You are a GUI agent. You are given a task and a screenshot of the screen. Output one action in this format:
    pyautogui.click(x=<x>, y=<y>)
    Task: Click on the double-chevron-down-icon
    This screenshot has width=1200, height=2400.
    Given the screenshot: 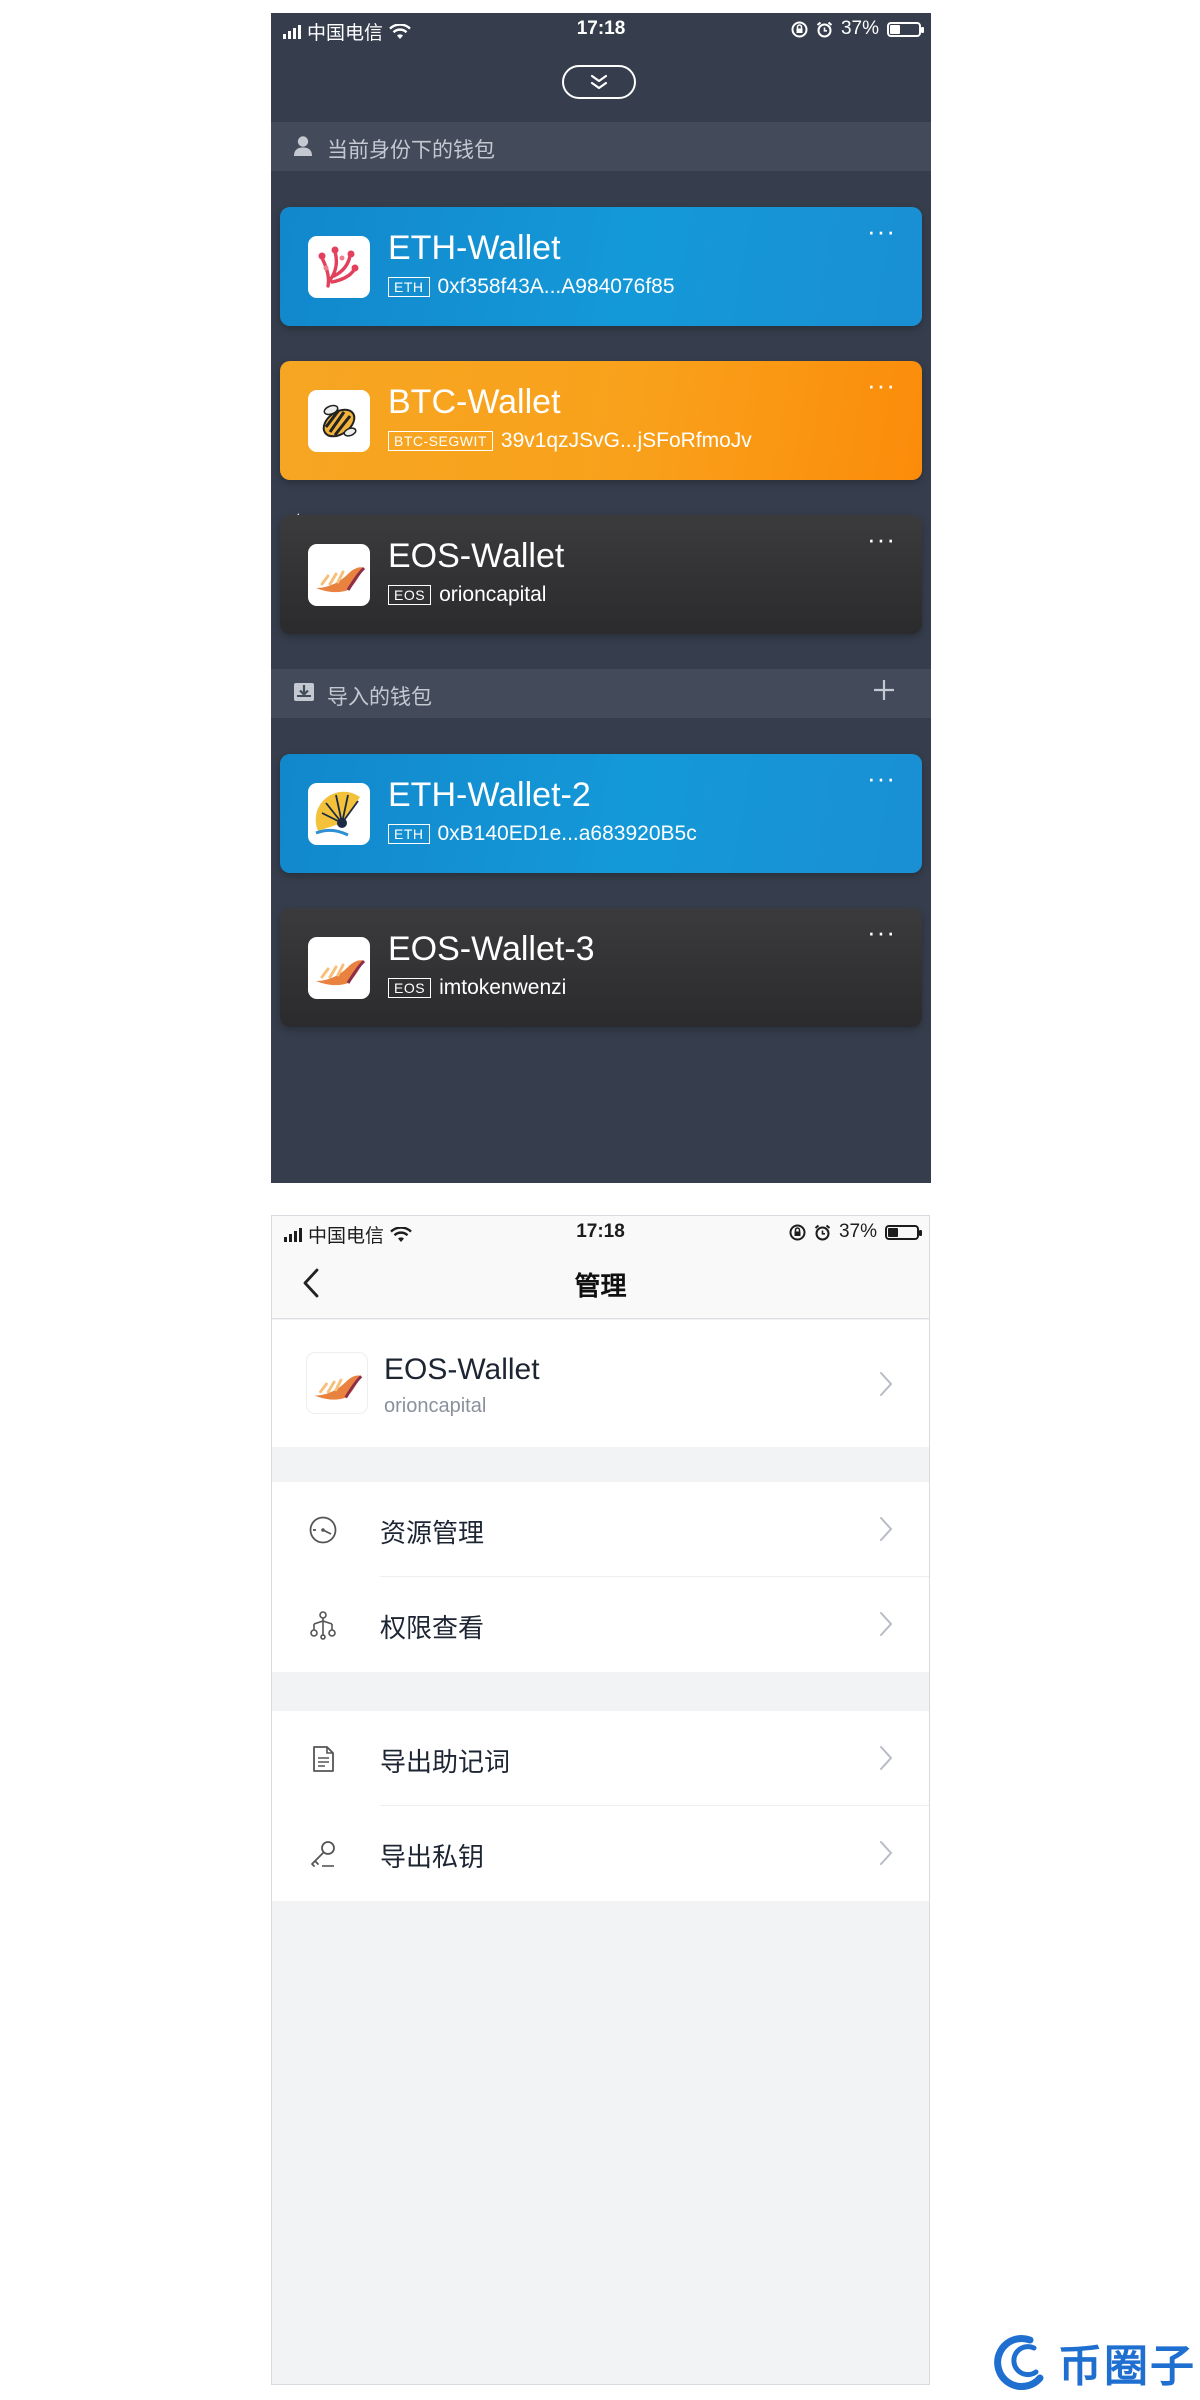 What is the action you would take?
    pyautogui.click(x=599, y=82)
    